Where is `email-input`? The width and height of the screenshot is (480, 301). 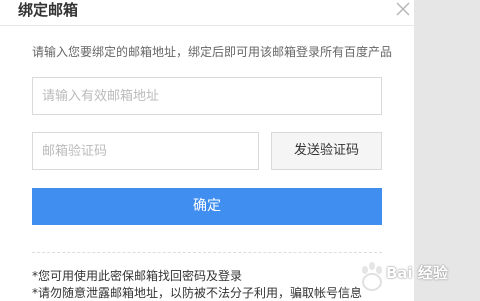 email-input is located at coordinates (207, 96).